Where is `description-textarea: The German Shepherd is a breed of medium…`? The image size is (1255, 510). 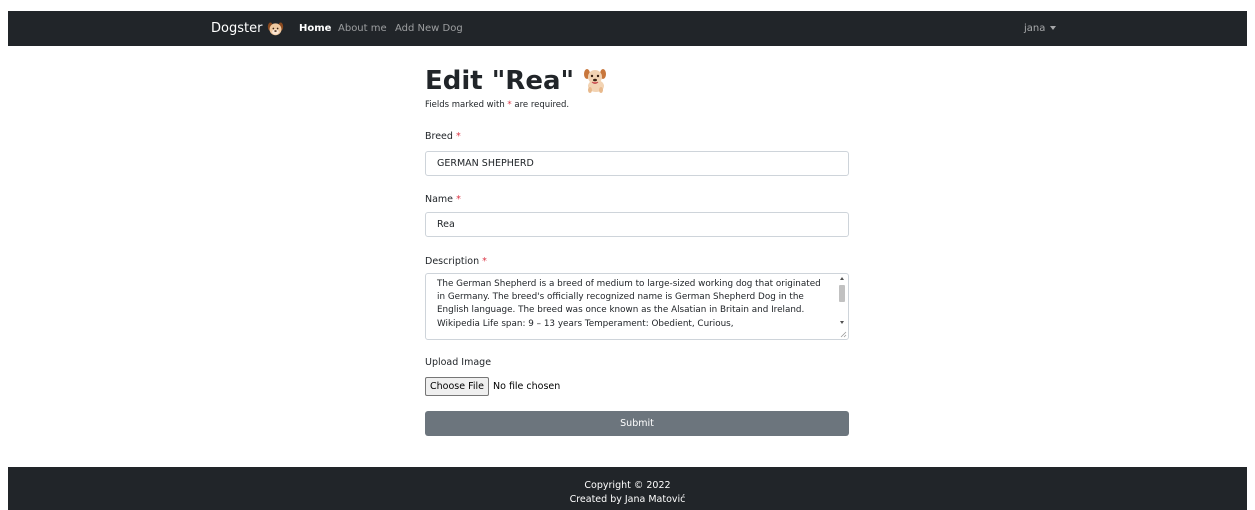
description-textarea: The German Shepherd is a breed of medium… is located at coordinates (637, 306).